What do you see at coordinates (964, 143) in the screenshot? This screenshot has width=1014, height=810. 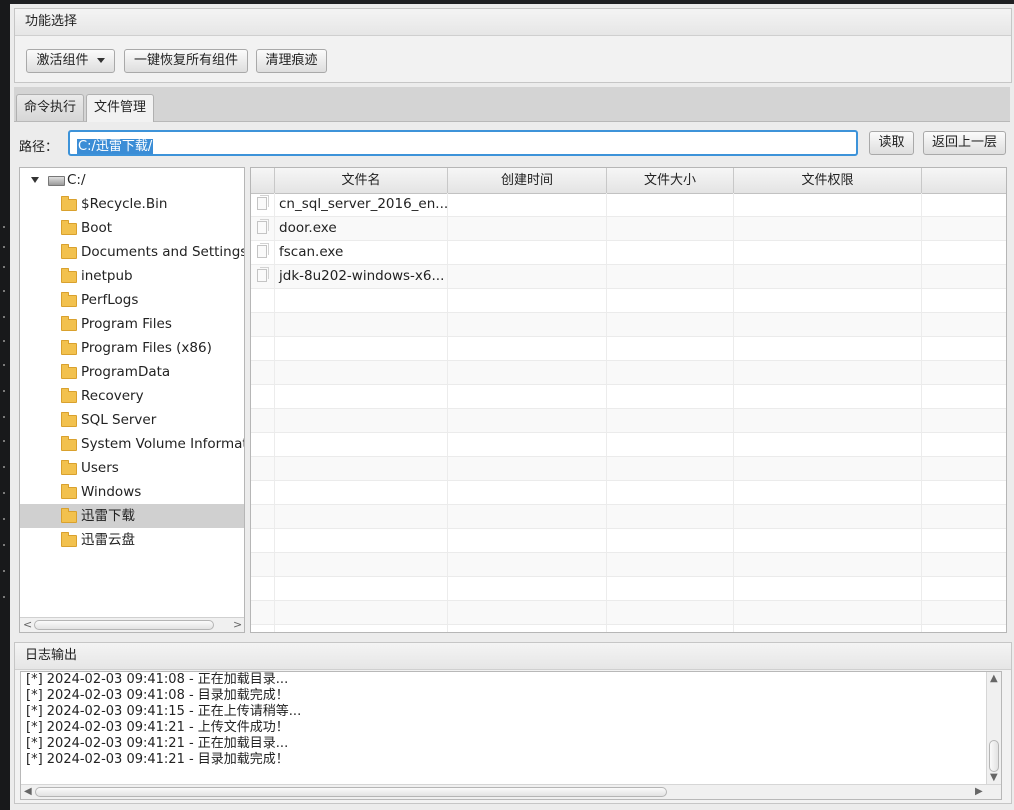 I see `go-up-button: 返回上一层` at bounding box center [964, 143].